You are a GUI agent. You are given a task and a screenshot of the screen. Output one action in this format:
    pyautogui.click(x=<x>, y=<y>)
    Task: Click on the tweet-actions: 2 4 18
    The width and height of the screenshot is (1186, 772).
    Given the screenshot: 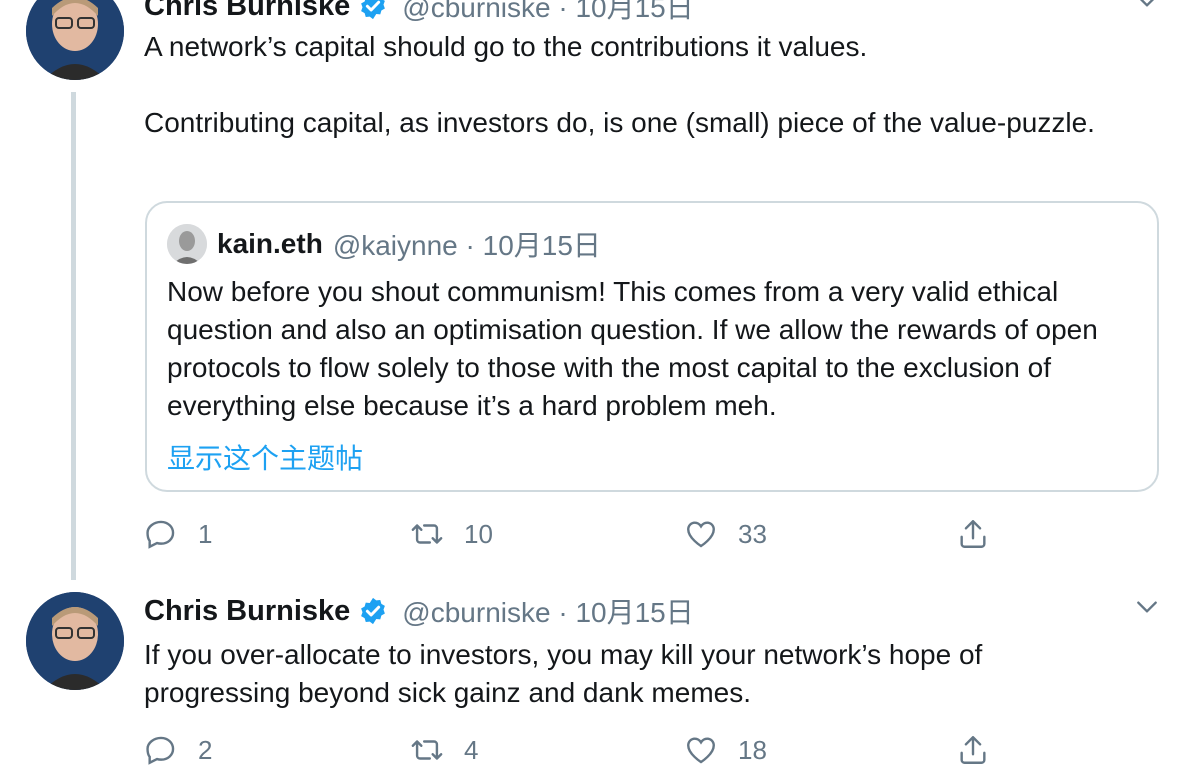 What is the action you would take?
    pyautogui.click(x=644, y=750)
    